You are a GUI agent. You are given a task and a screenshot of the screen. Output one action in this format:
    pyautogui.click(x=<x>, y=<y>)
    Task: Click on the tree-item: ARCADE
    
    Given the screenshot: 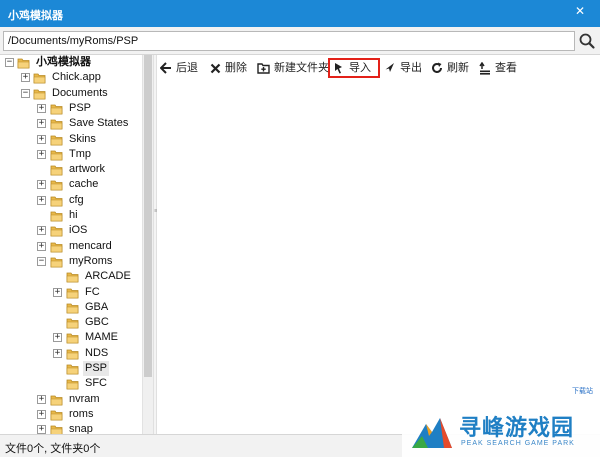 What is the action you would take?
    pyautogui.click(x=76, y=276)
    